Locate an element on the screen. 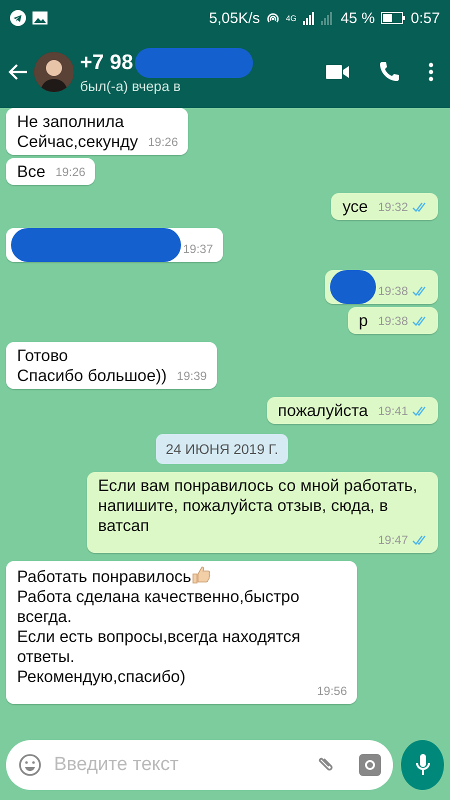 The image size is (450, 800). message-text: р is located at coordinates (363, 321).